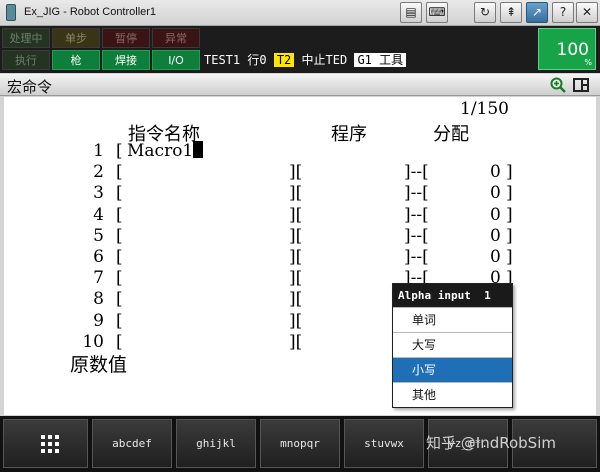  I want to click on macro-row: 3 [][]--[0], so click(300, 193).